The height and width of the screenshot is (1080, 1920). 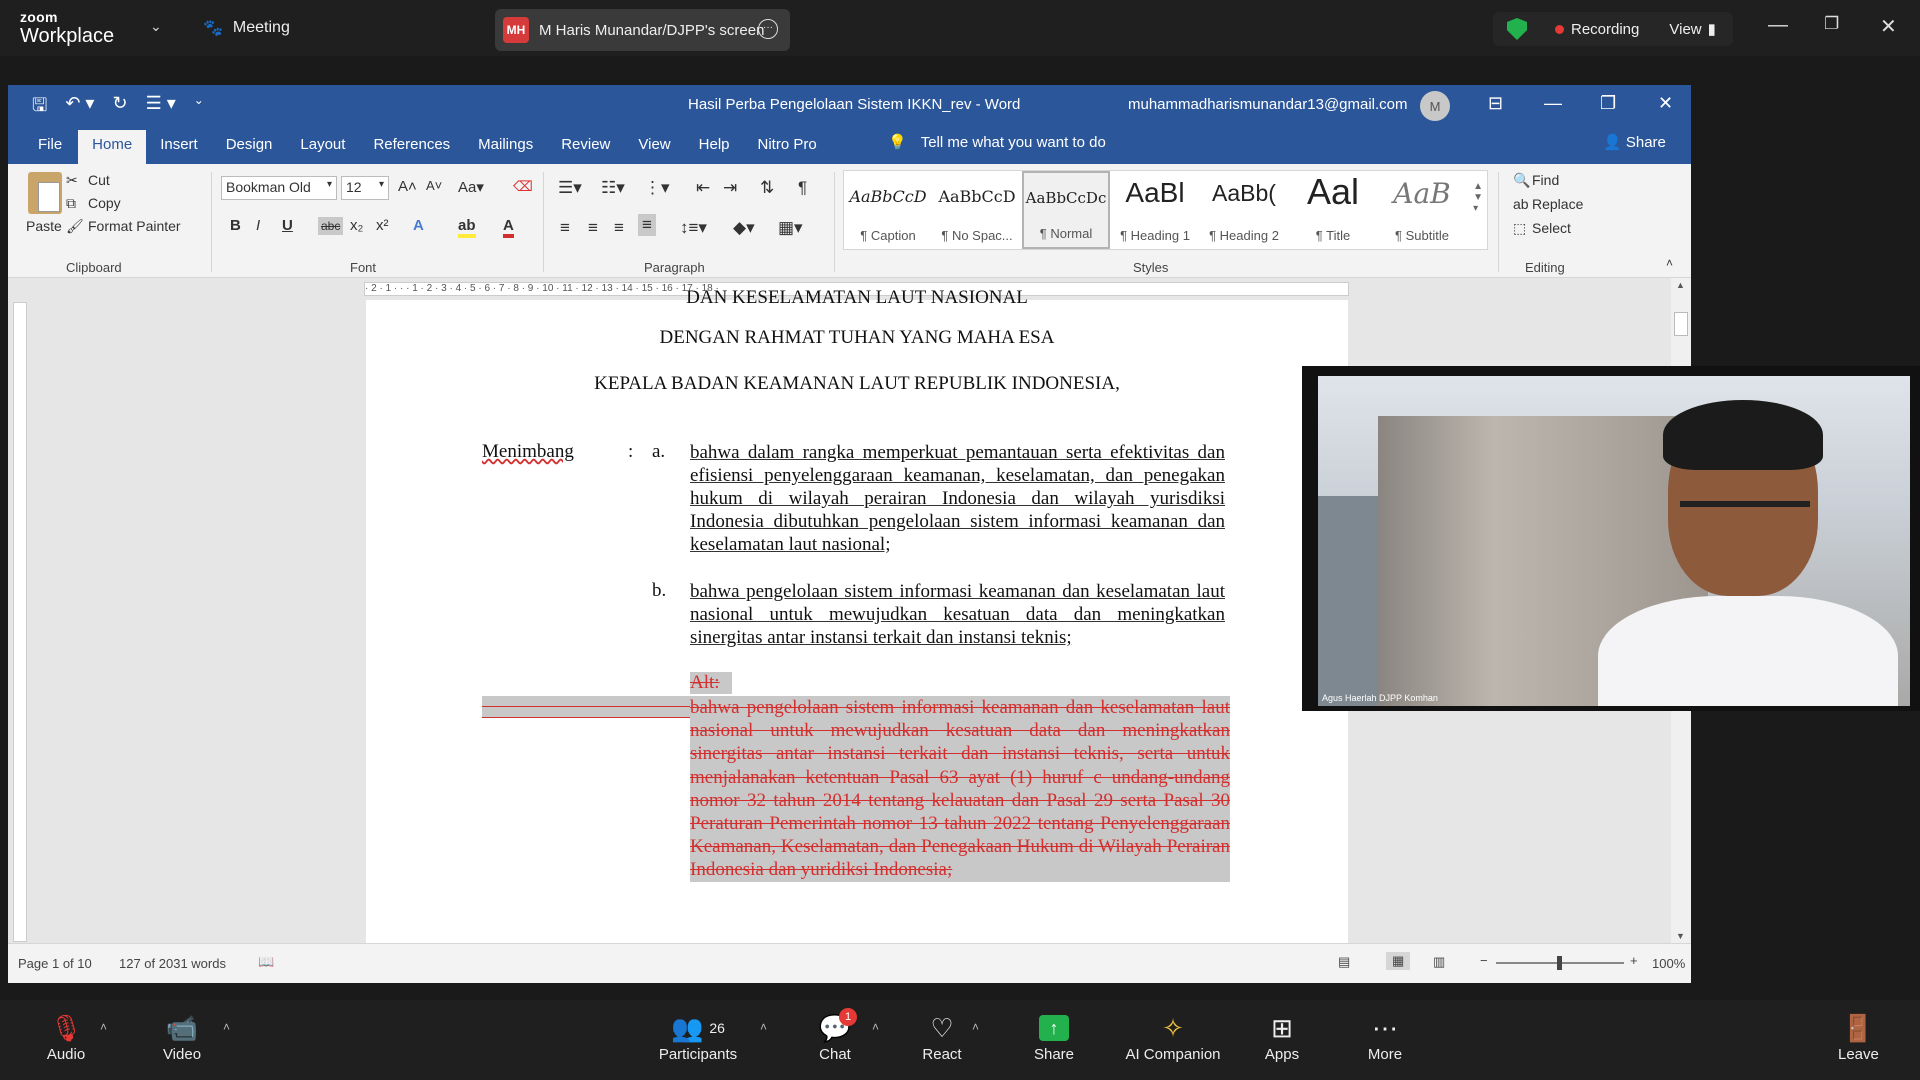 What do you see at coordinates (1668, 963) in the screenshot?
I see `zoom-level: 100%` at bounding box center [1668, 963].